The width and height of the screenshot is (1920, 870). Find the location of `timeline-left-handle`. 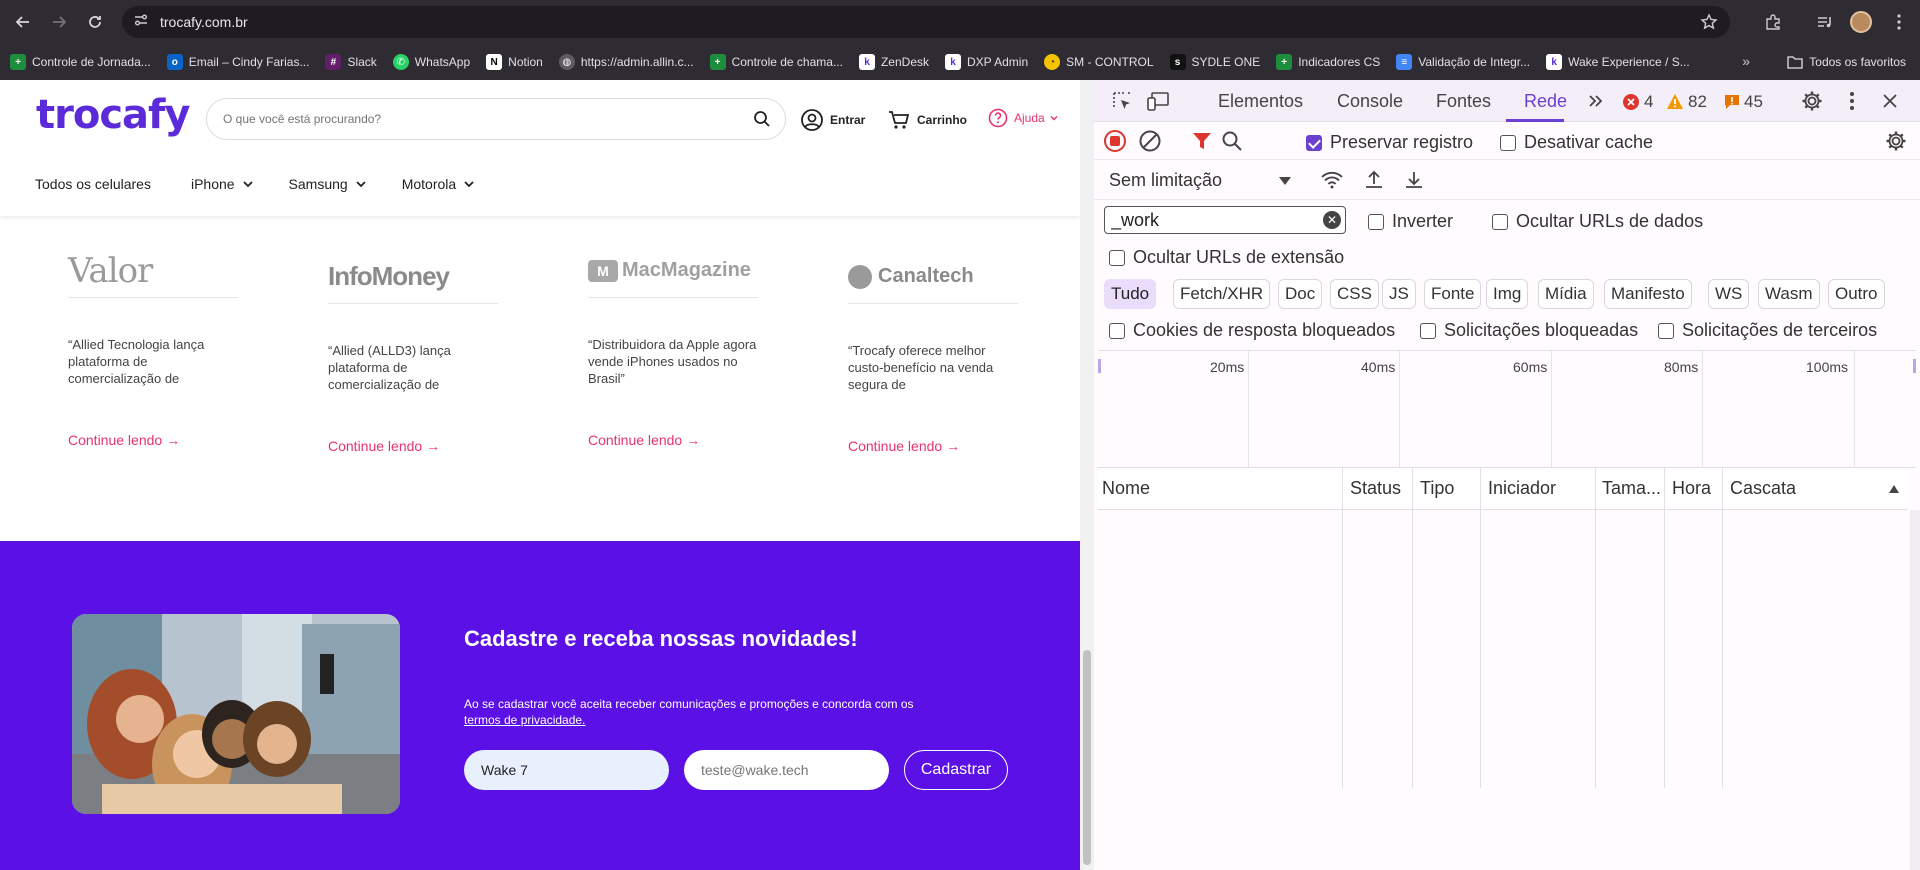

timeline-left-handle is located at coordinates (1099, 366).